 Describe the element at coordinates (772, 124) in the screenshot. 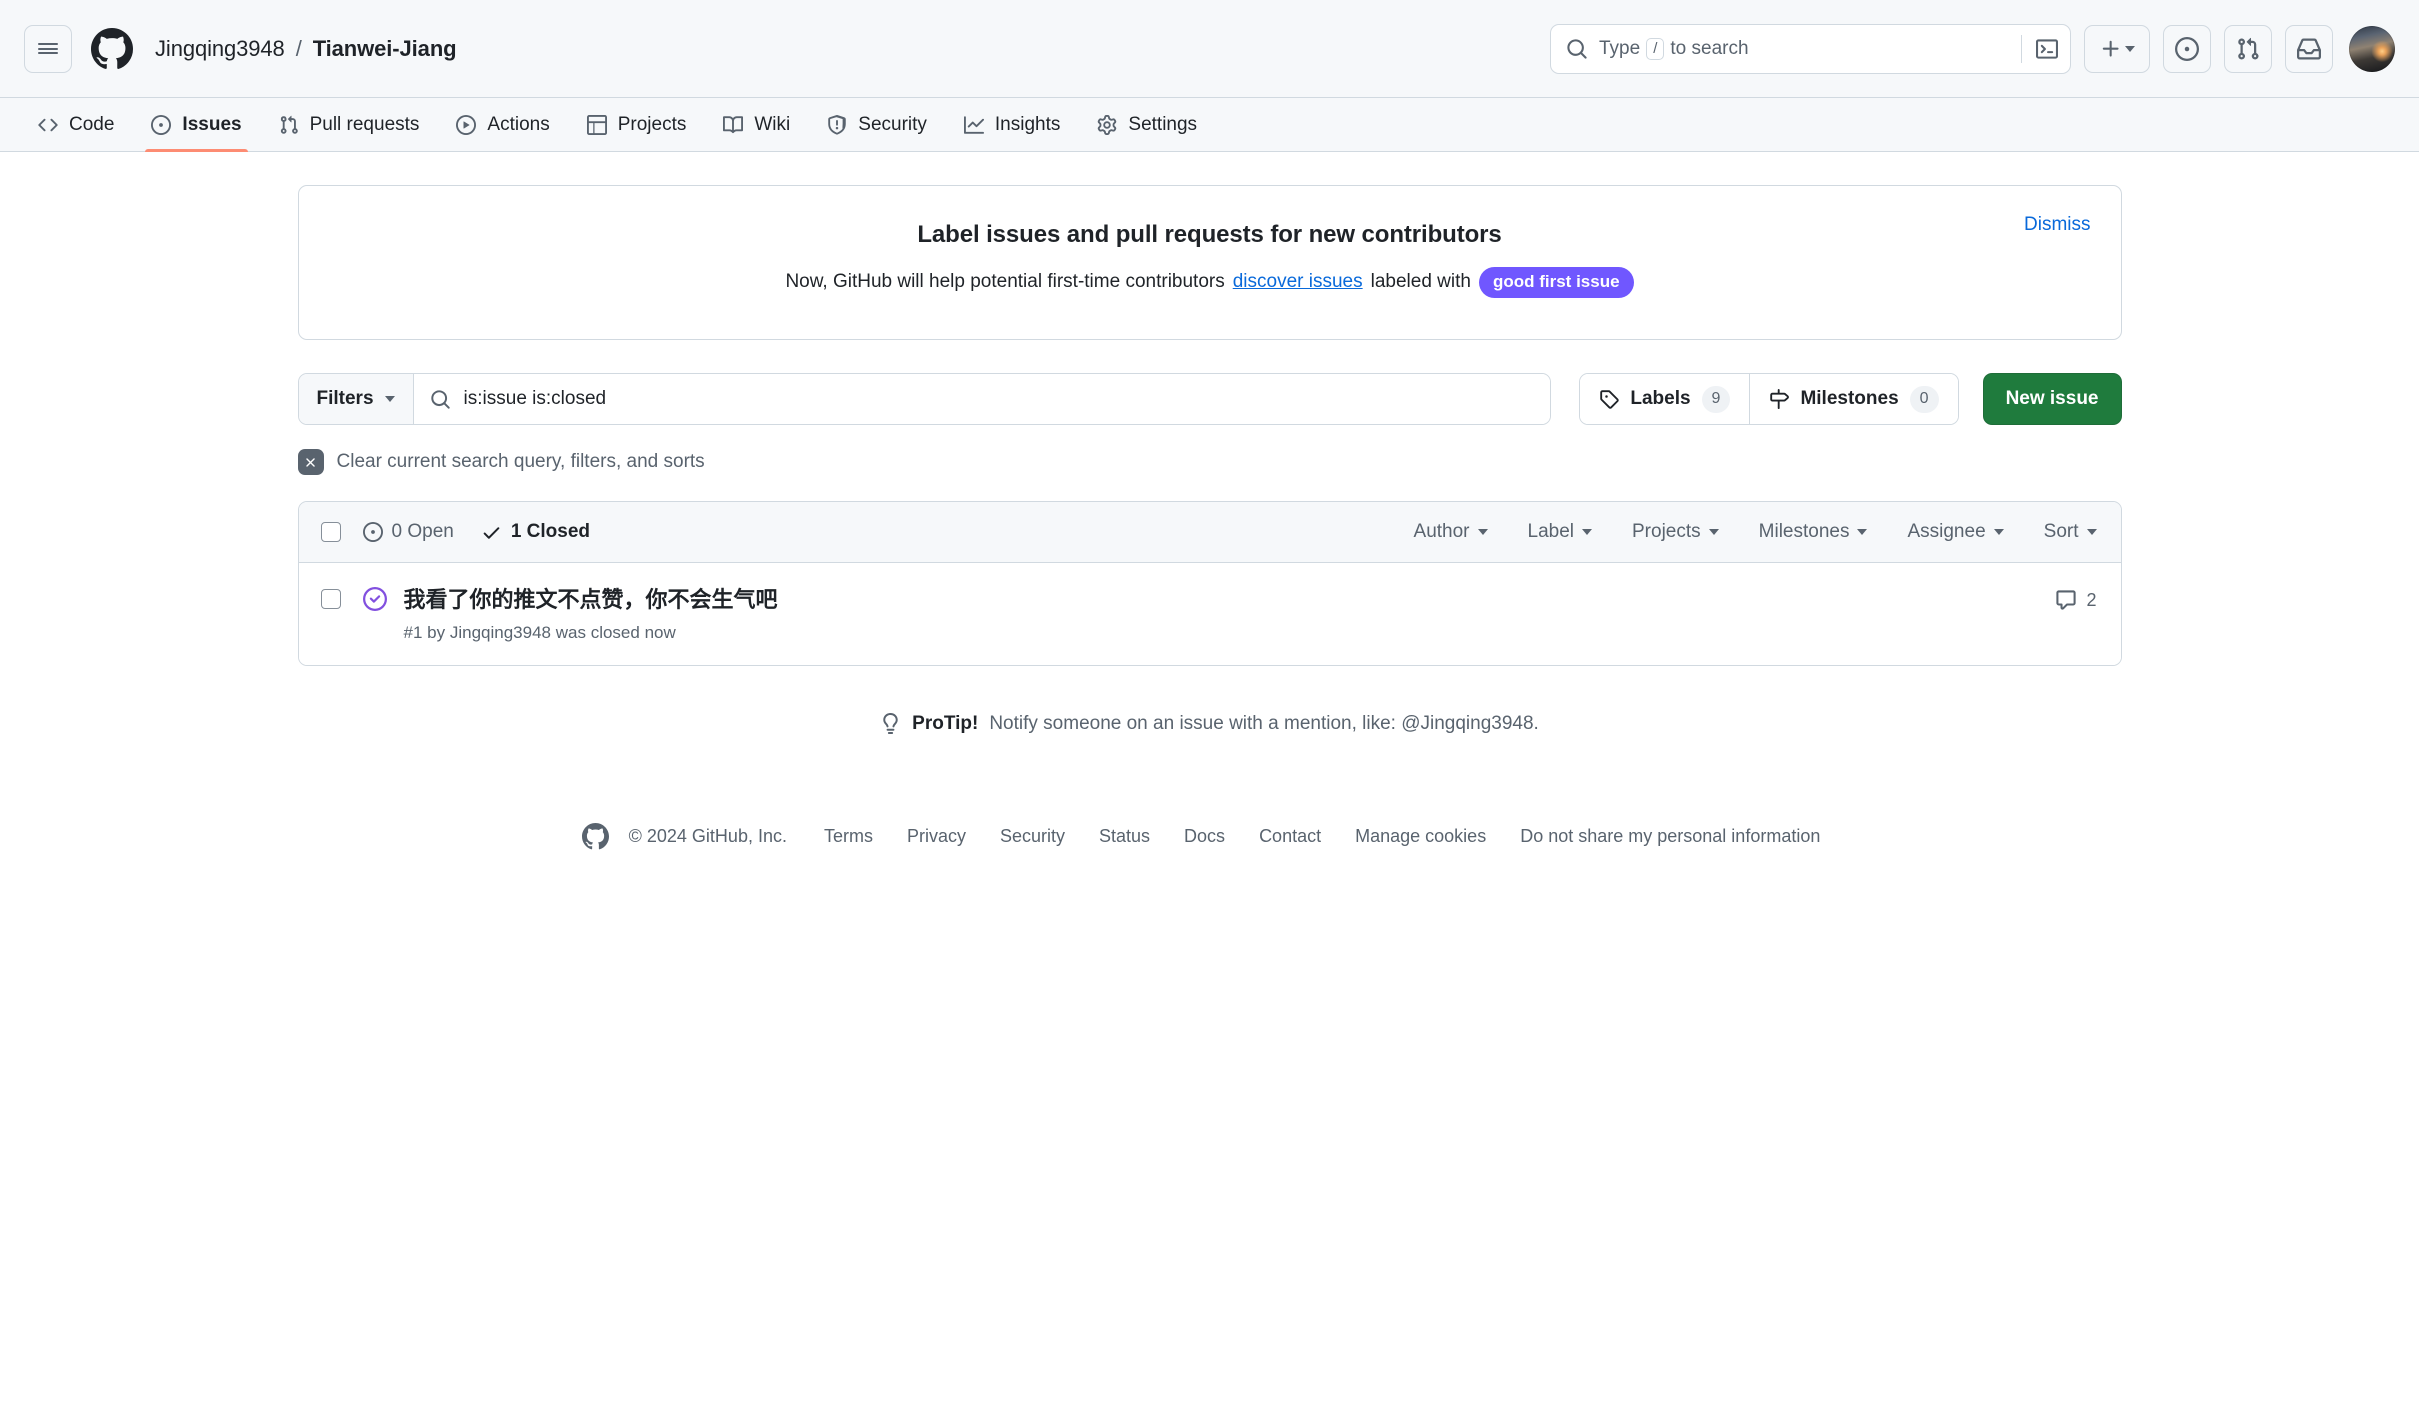

I see `repo-nav-wiki-label: Wiki` at that location.